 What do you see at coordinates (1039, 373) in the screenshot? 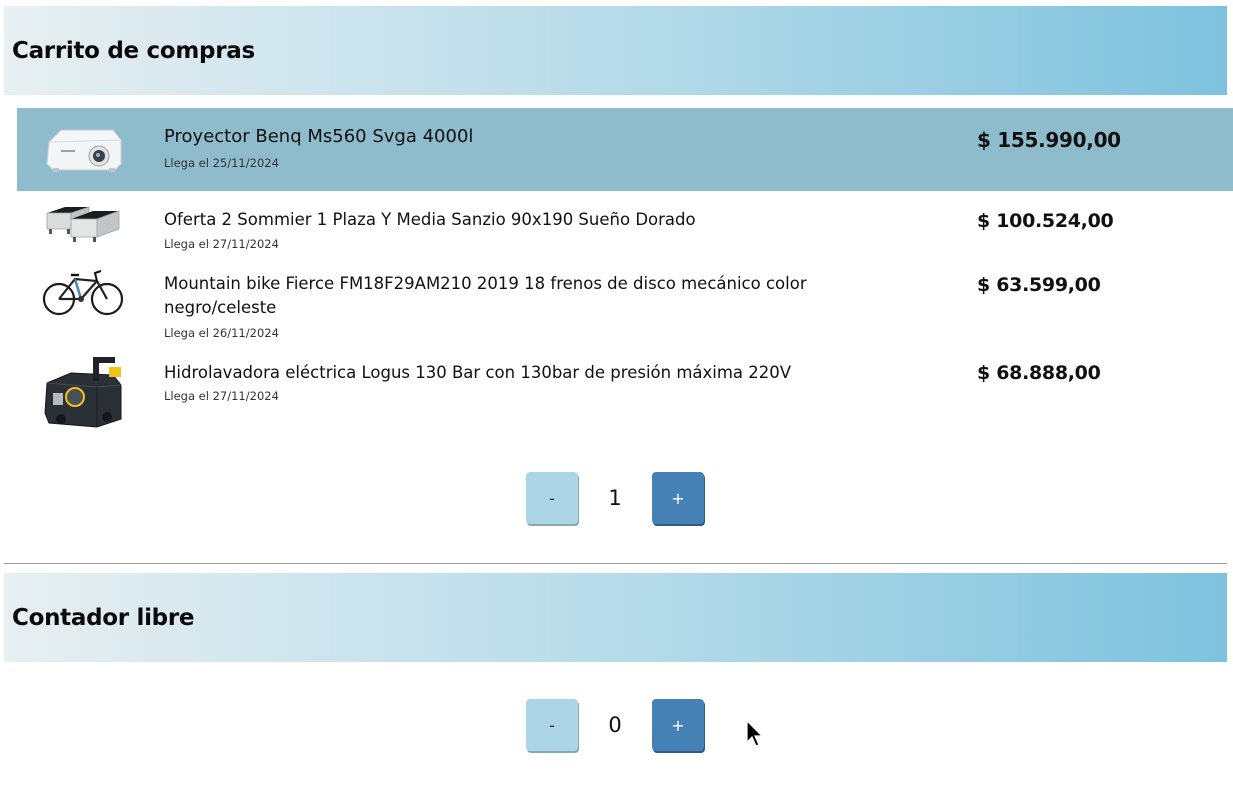
I see `cart-item-price: $ 68.888,00` at bounding box center [1039, 373].